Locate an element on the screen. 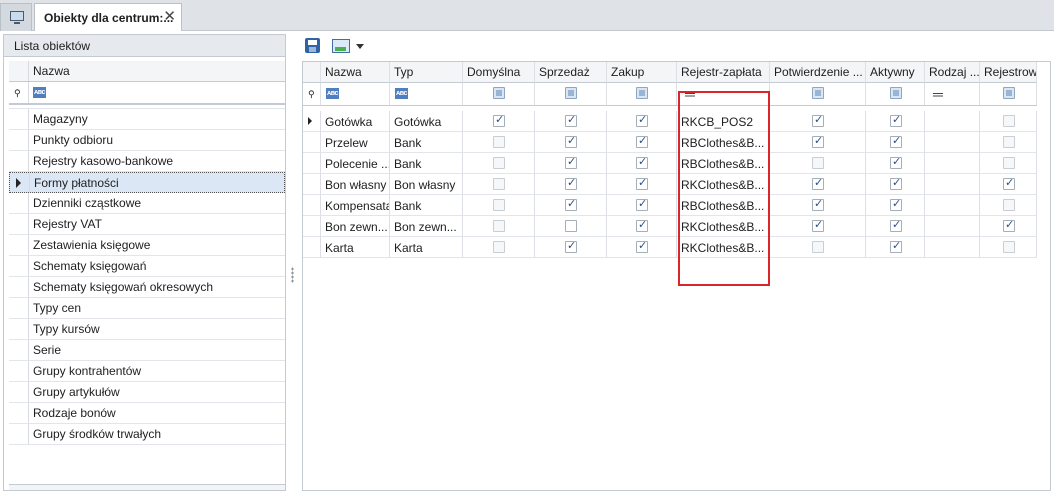  export-icon is located at coordinates (341, 46).